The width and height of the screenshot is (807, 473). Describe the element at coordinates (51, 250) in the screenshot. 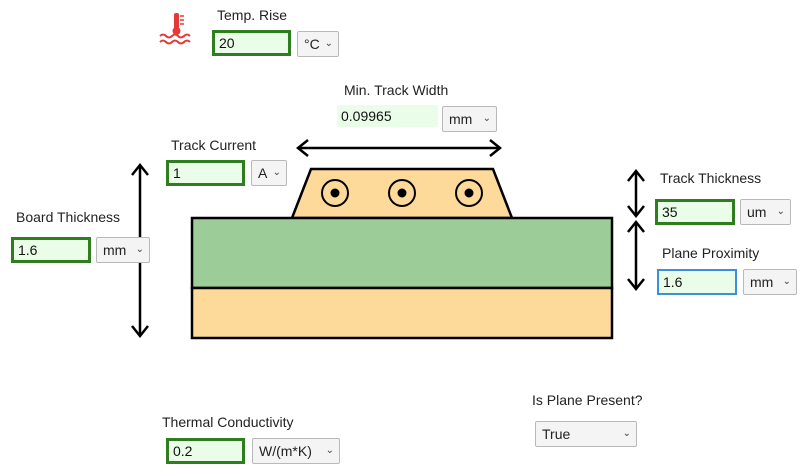

I see `board-thickness-input` at that location.